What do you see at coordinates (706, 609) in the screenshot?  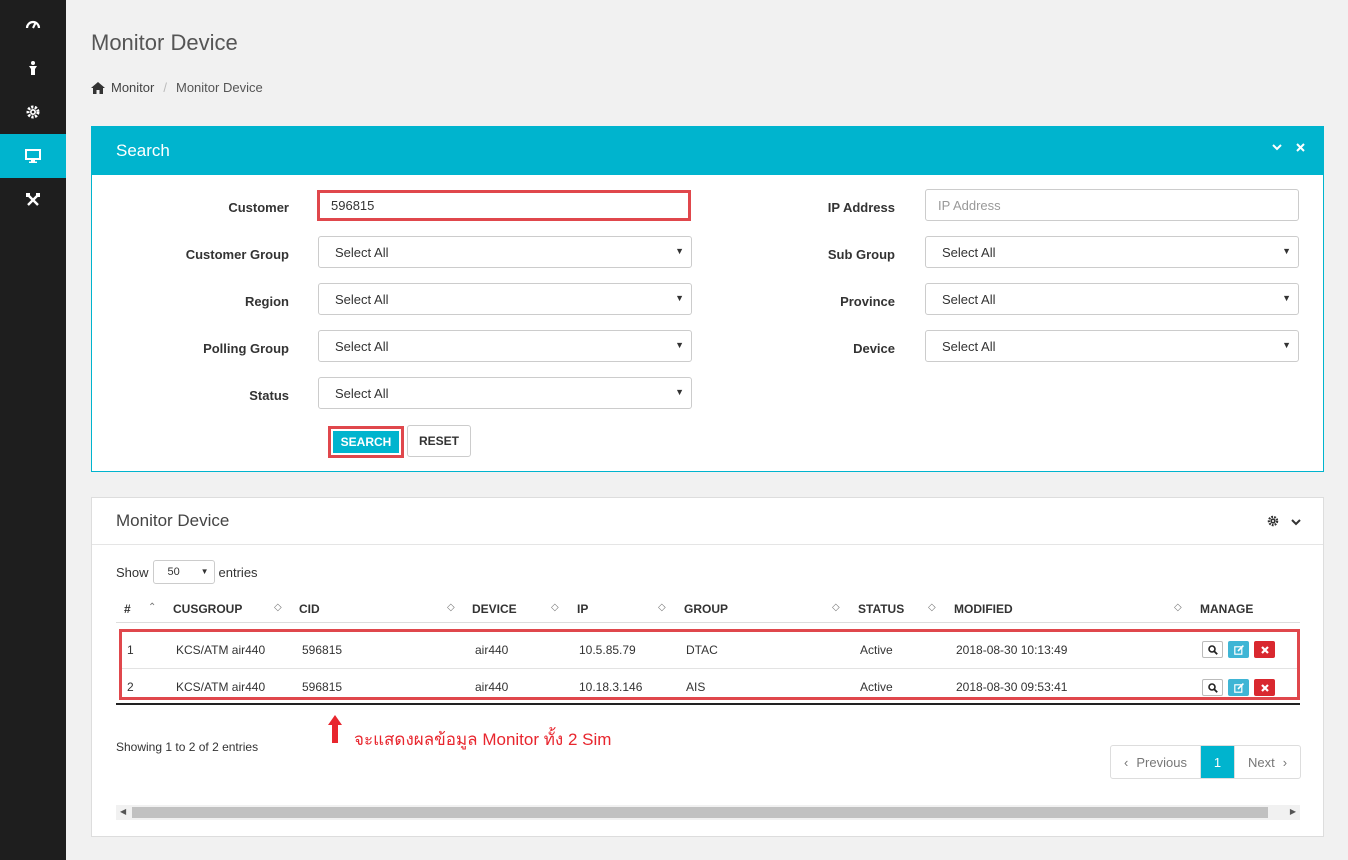 I see `column-header-group: GROUP` at bounding box center [706, 609].